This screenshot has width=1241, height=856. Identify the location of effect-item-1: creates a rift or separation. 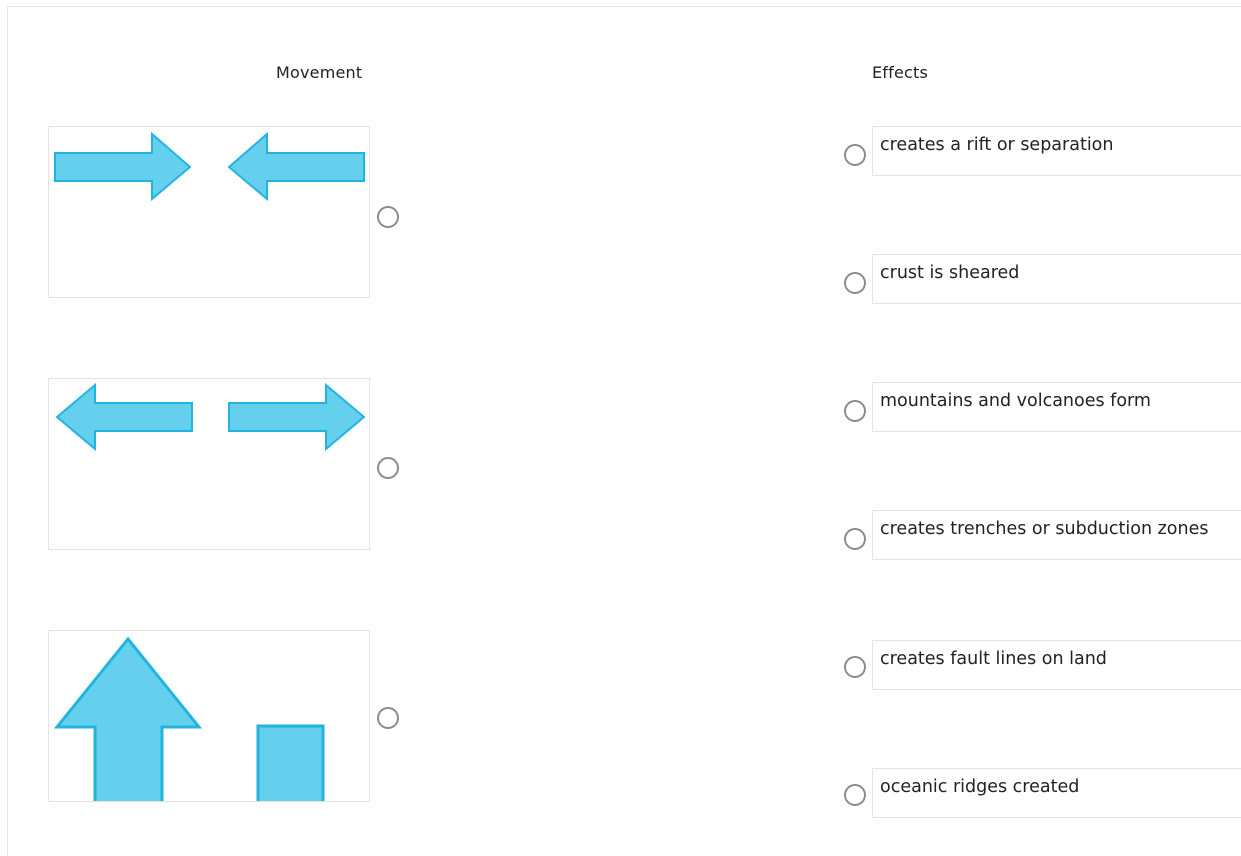
(1056, 151).